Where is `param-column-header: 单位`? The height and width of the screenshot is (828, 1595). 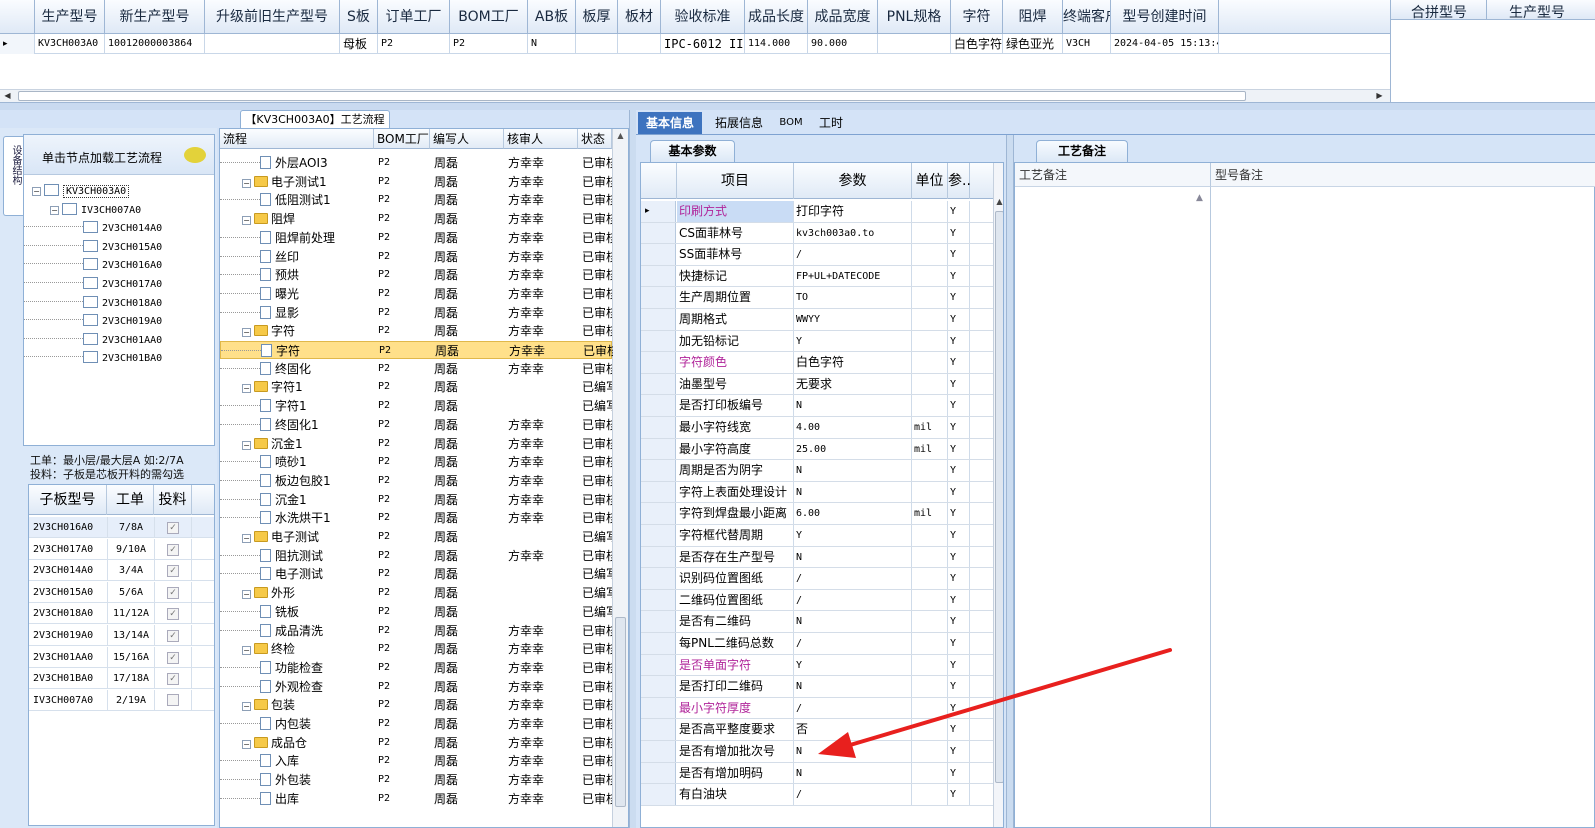
param-column-header: 单位 is located at coordinates (930, 181).